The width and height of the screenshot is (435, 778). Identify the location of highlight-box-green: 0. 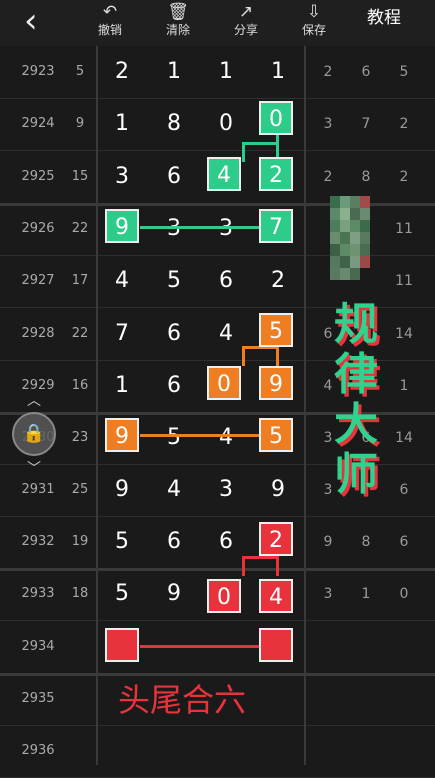
(276, 118).